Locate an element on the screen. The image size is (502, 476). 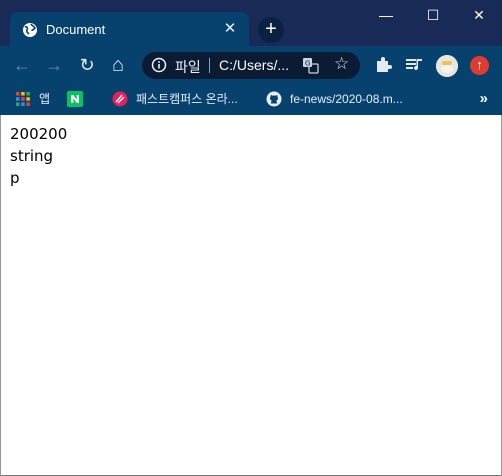
github-icon is located at coordinates (274, 99).